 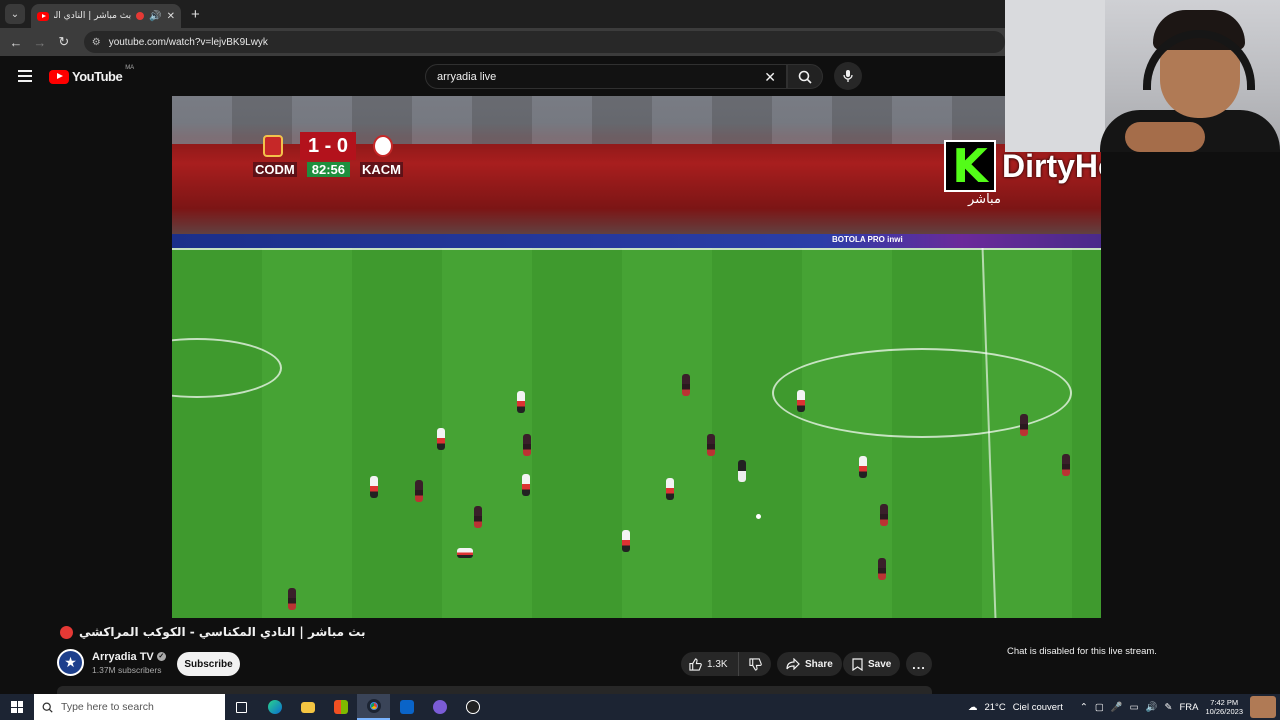 I want to click on channel-name-row: Arryadia TV ✓, so click(x=129, y=657).